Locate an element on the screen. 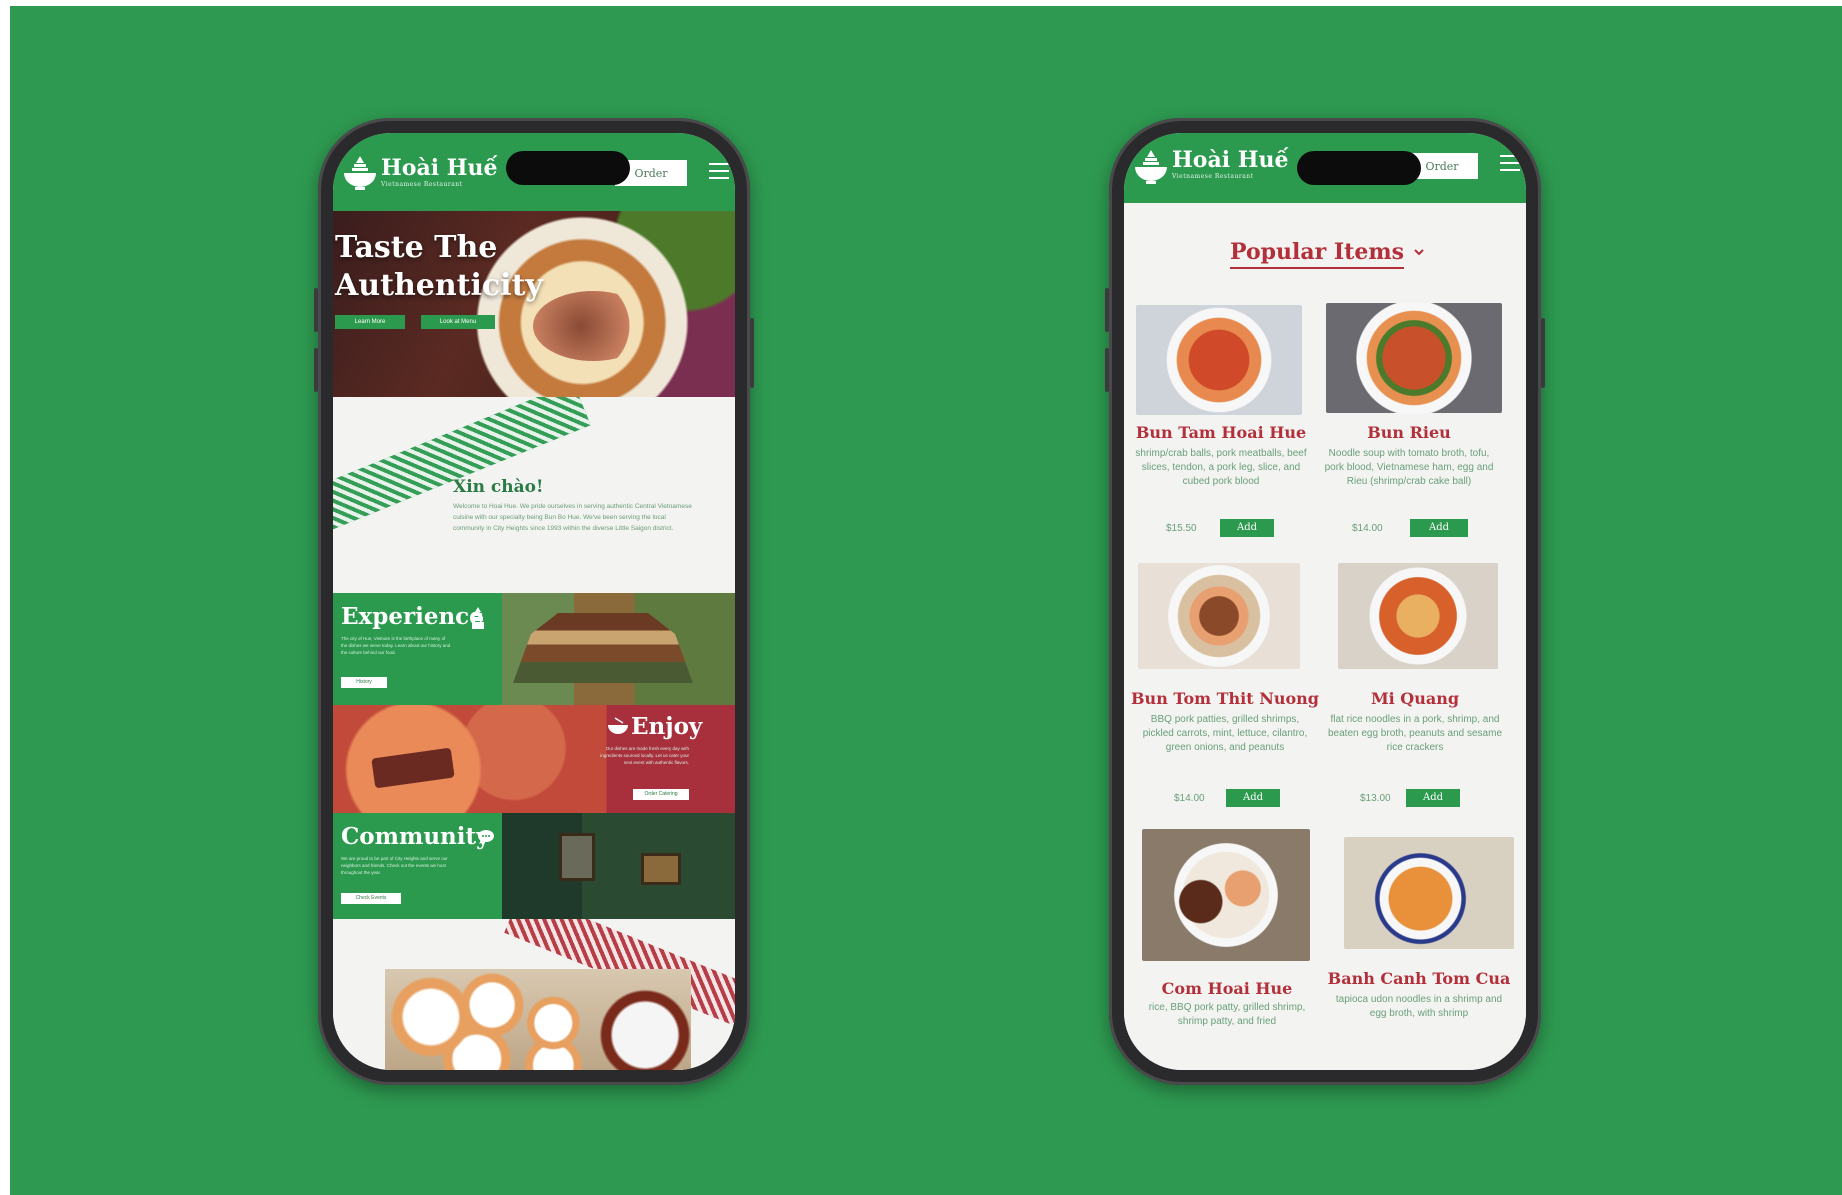 This screenshot has height=1195, width=1842. mi-quang-photo is located at coordinates (1418, 616).